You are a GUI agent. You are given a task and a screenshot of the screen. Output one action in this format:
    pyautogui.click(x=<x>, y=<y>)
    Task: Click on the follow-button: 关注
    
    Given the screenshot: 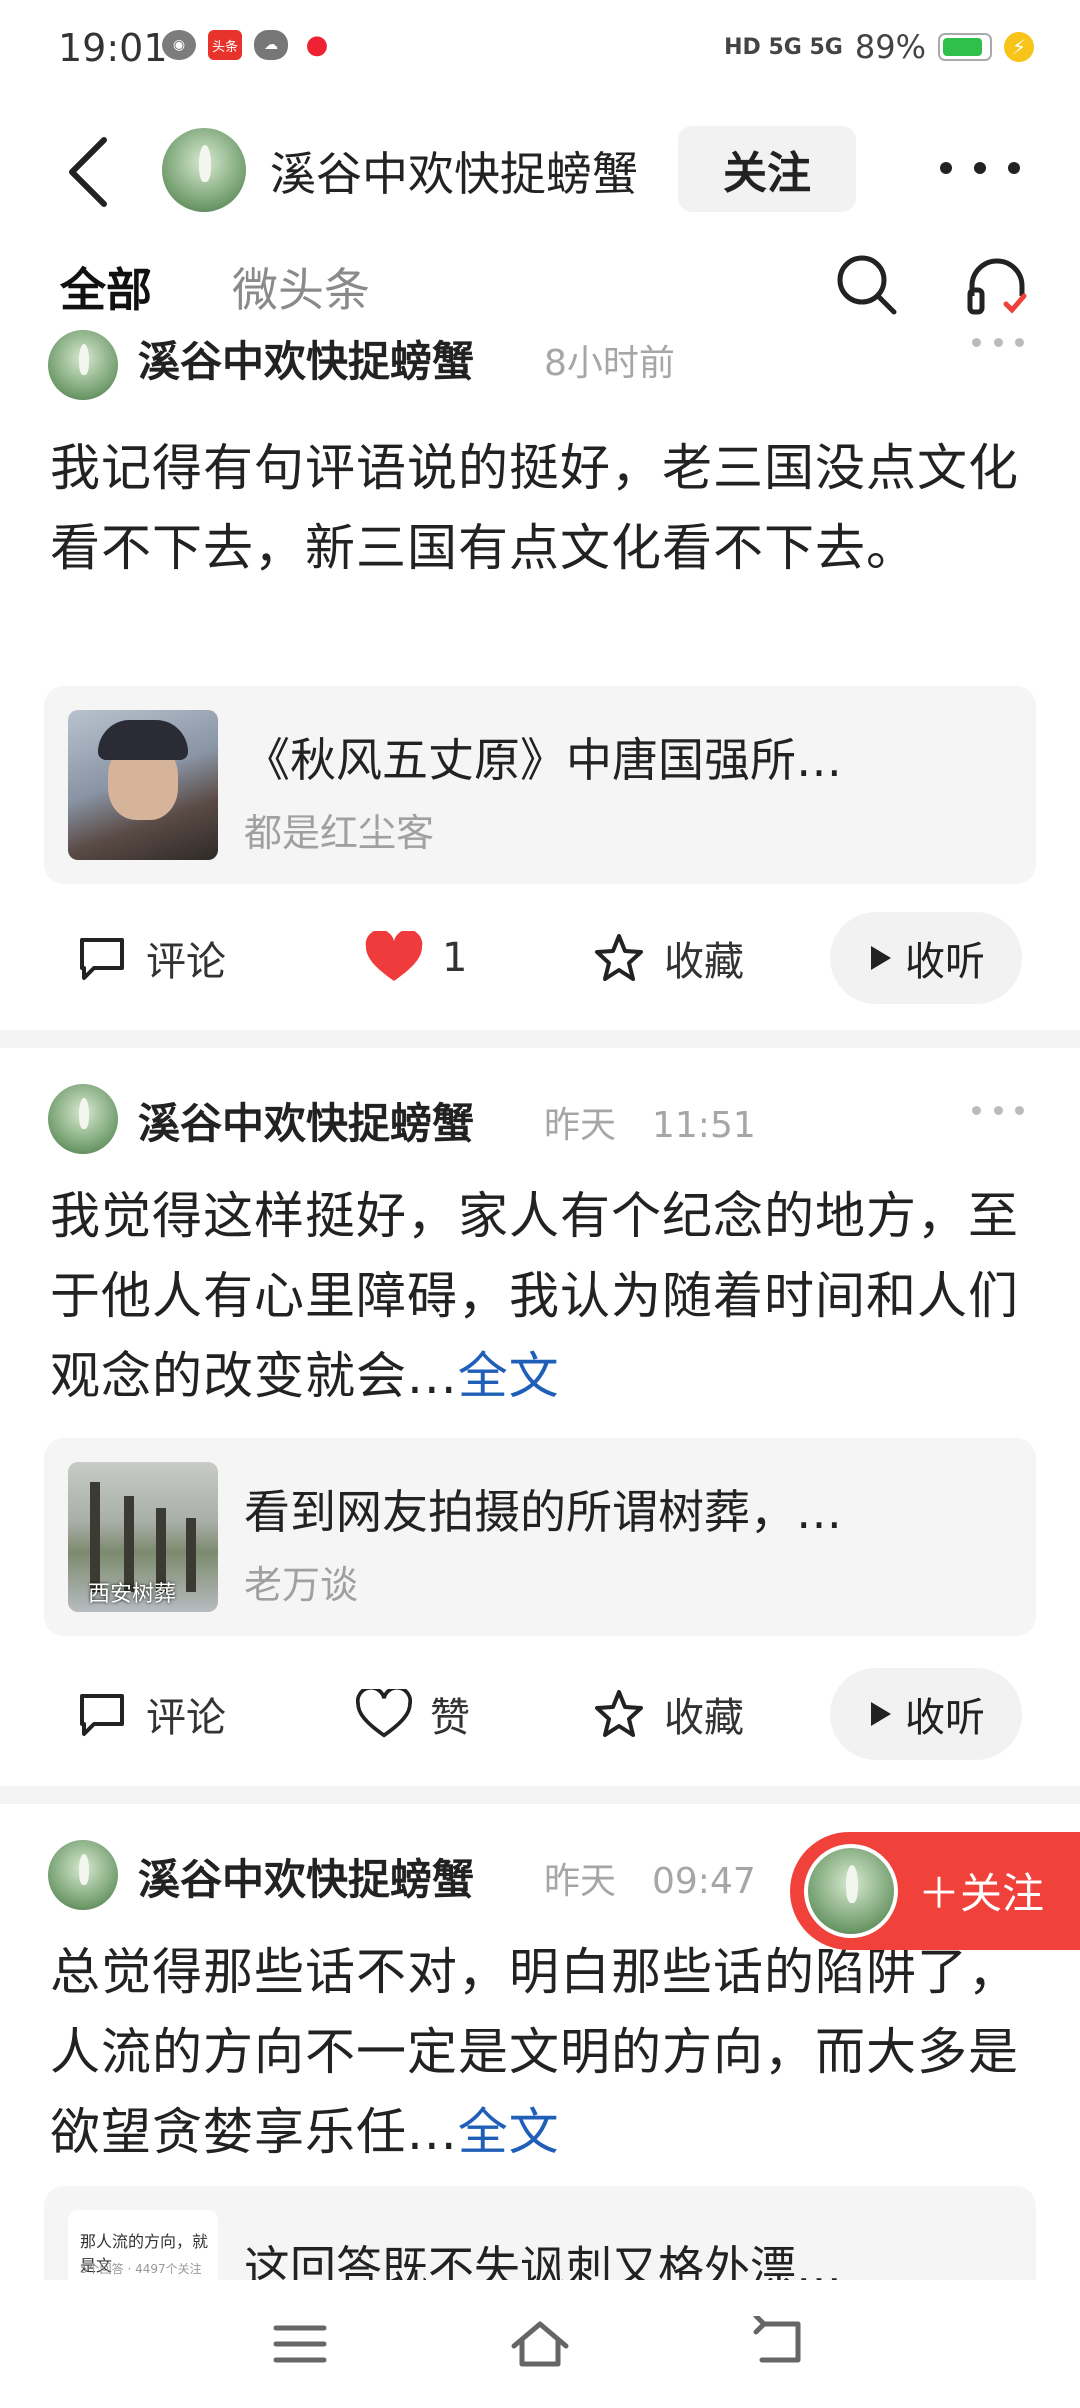 What is the action you would take?
    pyautogui.click(x=767, y=169)
    